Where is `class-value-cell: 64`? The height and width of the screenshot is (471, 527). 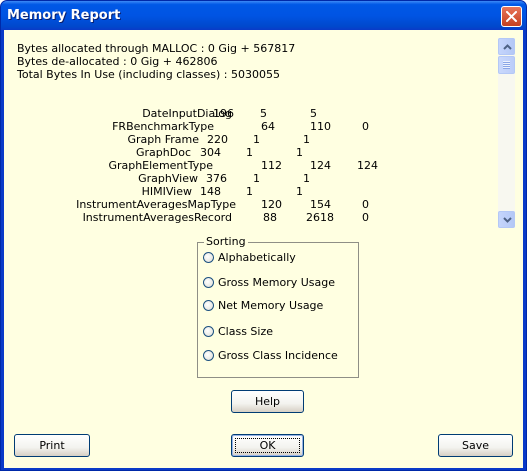 class-value-cell: 64 is located at coordinates (268, 126).